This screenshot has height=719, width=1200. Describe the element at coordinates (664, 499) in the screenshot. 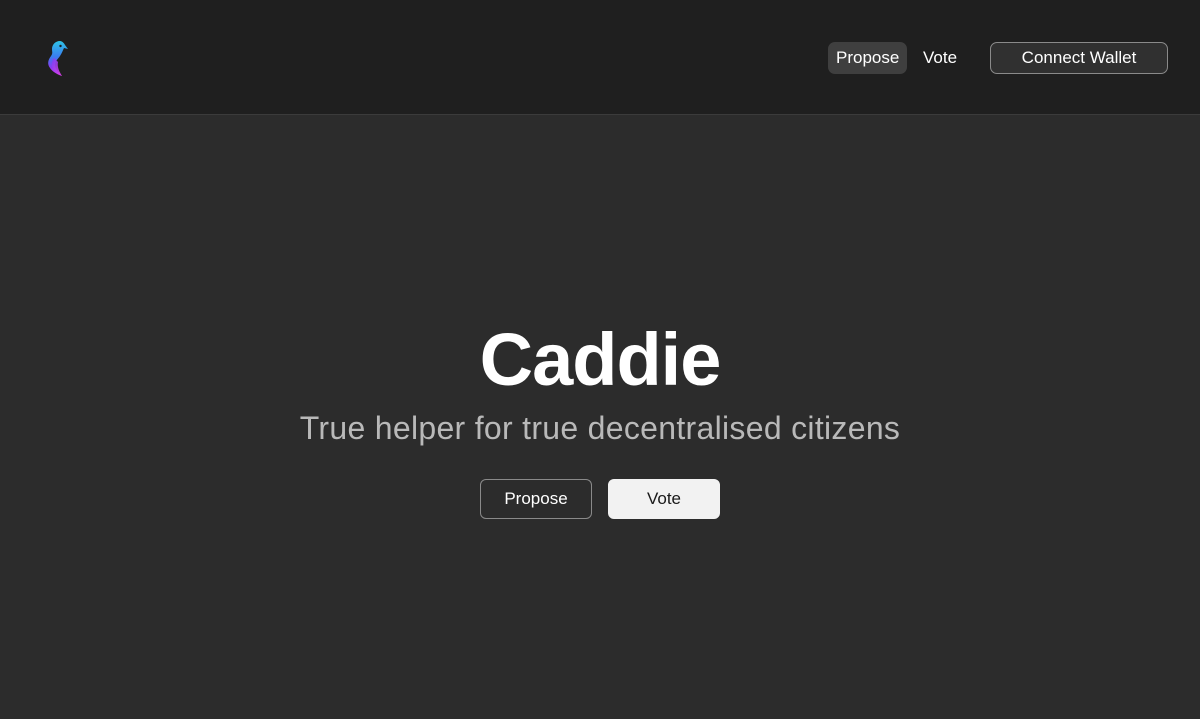

I see `vote-button: Vote` at that location.